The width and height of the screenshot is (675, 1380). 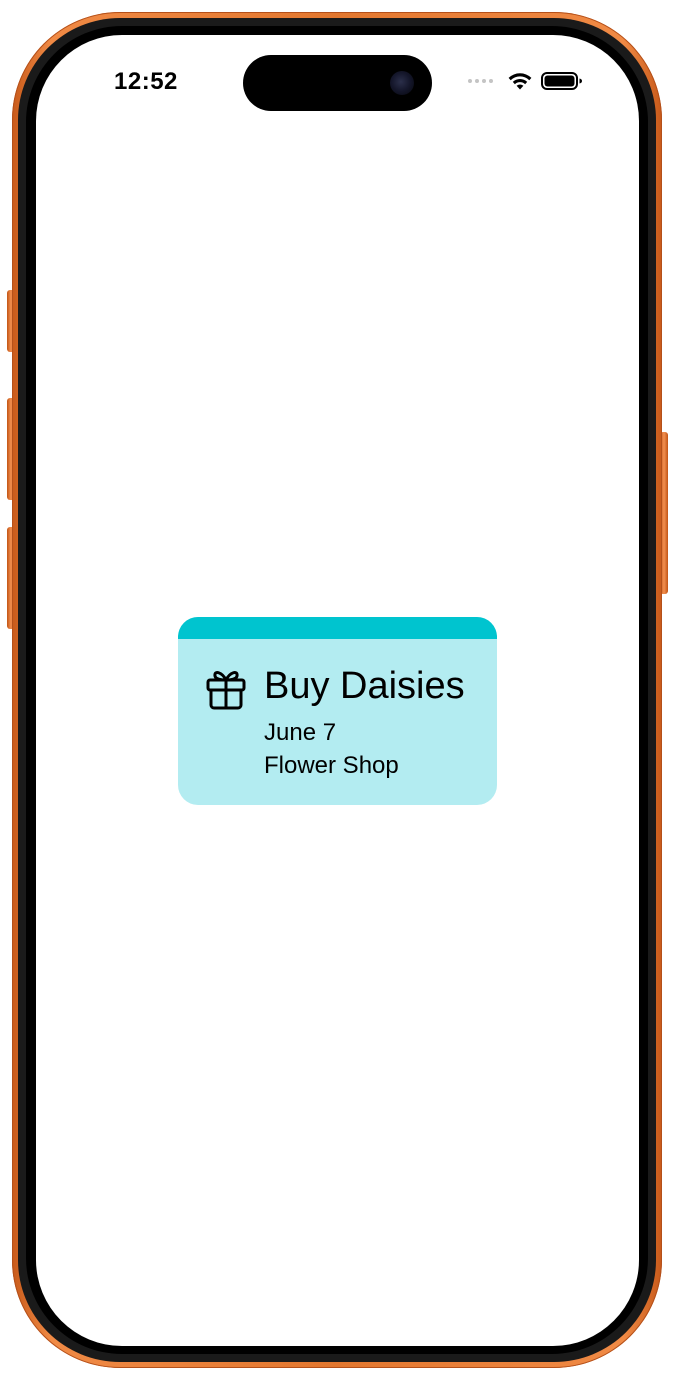 What do you see at coordinates (480, 81) in the screenshot?
I see `cellular-signal-icon` at bounding box center [480, 81].